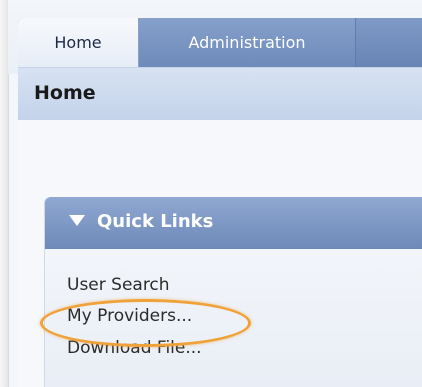 The height and width of the screenshot is (387, 422). I want to click on link-user-search: User Search, so click(118, 285).